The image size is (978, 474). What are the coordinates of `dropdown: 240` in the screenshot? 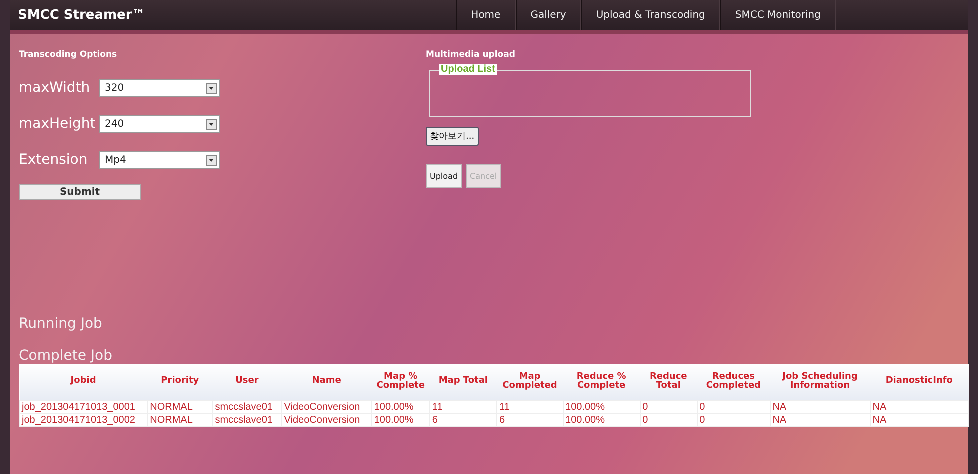 It's located at (159, 124).